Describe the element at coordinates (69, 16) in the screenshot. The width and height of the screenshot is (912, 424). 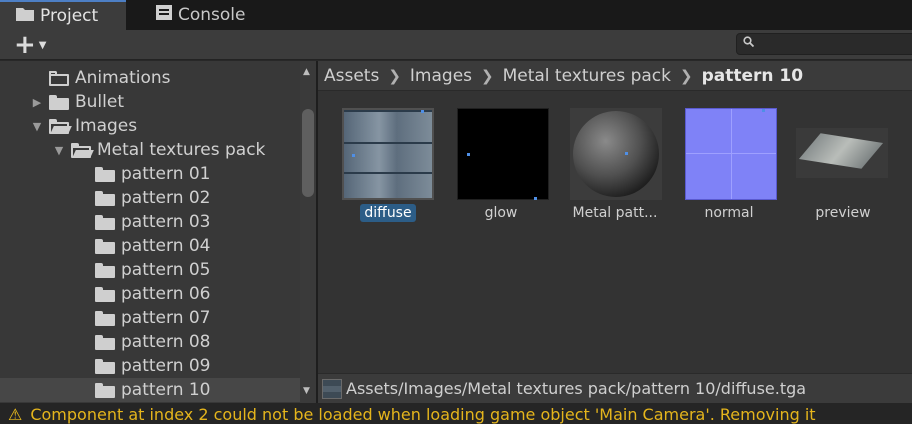
I see `tab-label: Project` at that location.